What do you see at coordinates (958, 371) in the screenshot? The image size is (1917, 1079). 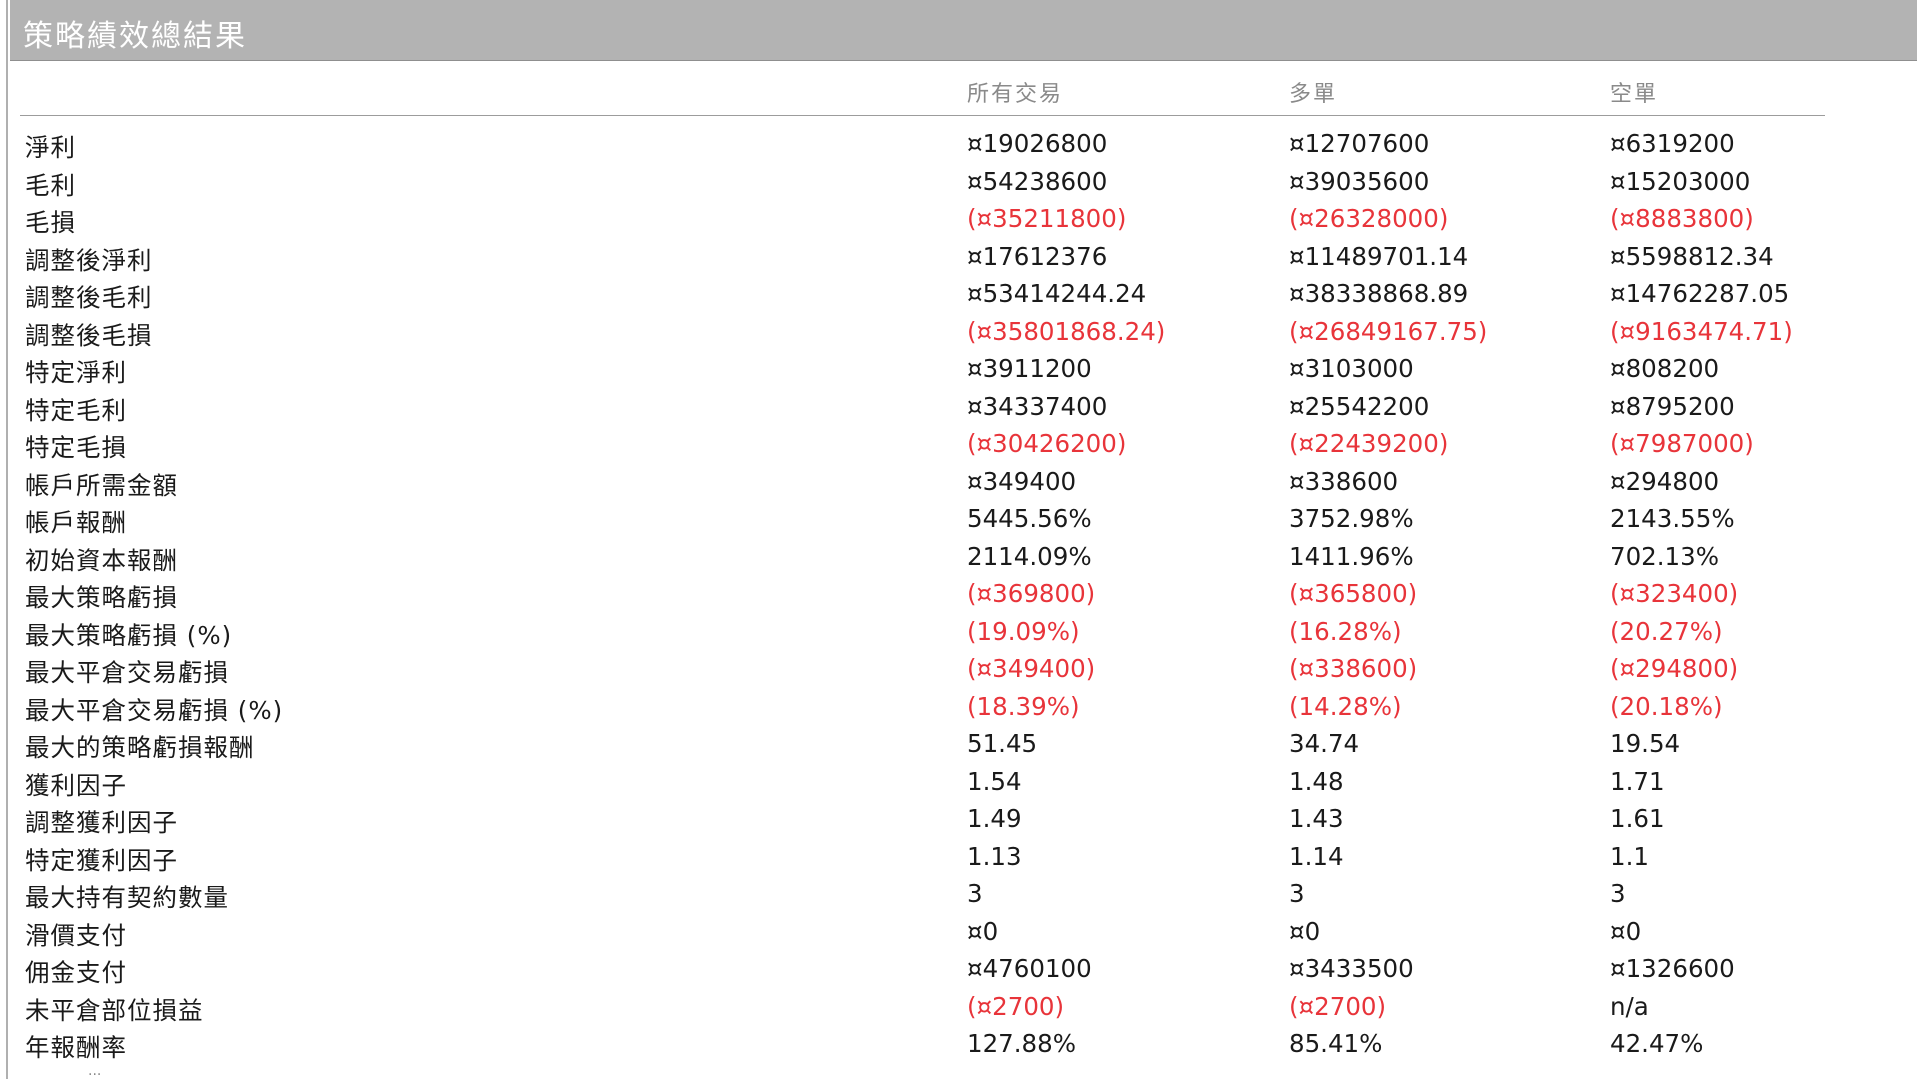 I see `table-row: 特定淨利 ¤3911200 ¤3103000 ¤808200` at bounding box center [958, 371].